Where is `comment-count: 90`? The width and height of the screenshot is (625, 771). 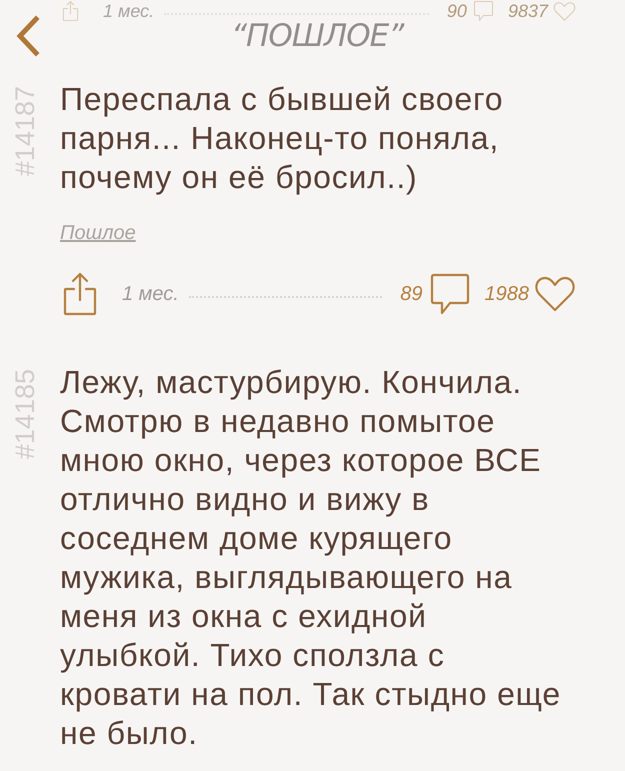 comment-count: 90 is located at coordinates (456, 11).